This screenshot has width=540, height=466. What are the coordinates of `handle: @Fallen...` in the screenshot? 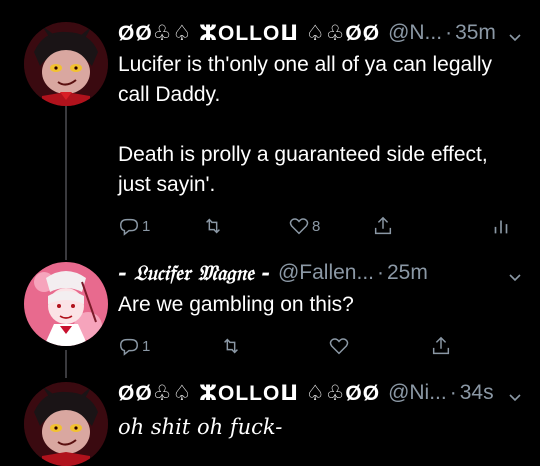 It's located at (326, 273).